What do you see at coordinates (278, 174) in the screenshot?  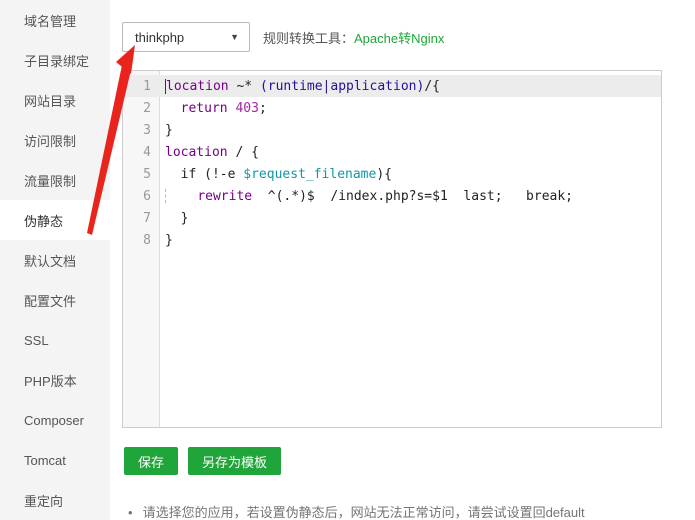 I see `code-line-text: if (!-e $request_filename){` at bounding box center [278, 174].